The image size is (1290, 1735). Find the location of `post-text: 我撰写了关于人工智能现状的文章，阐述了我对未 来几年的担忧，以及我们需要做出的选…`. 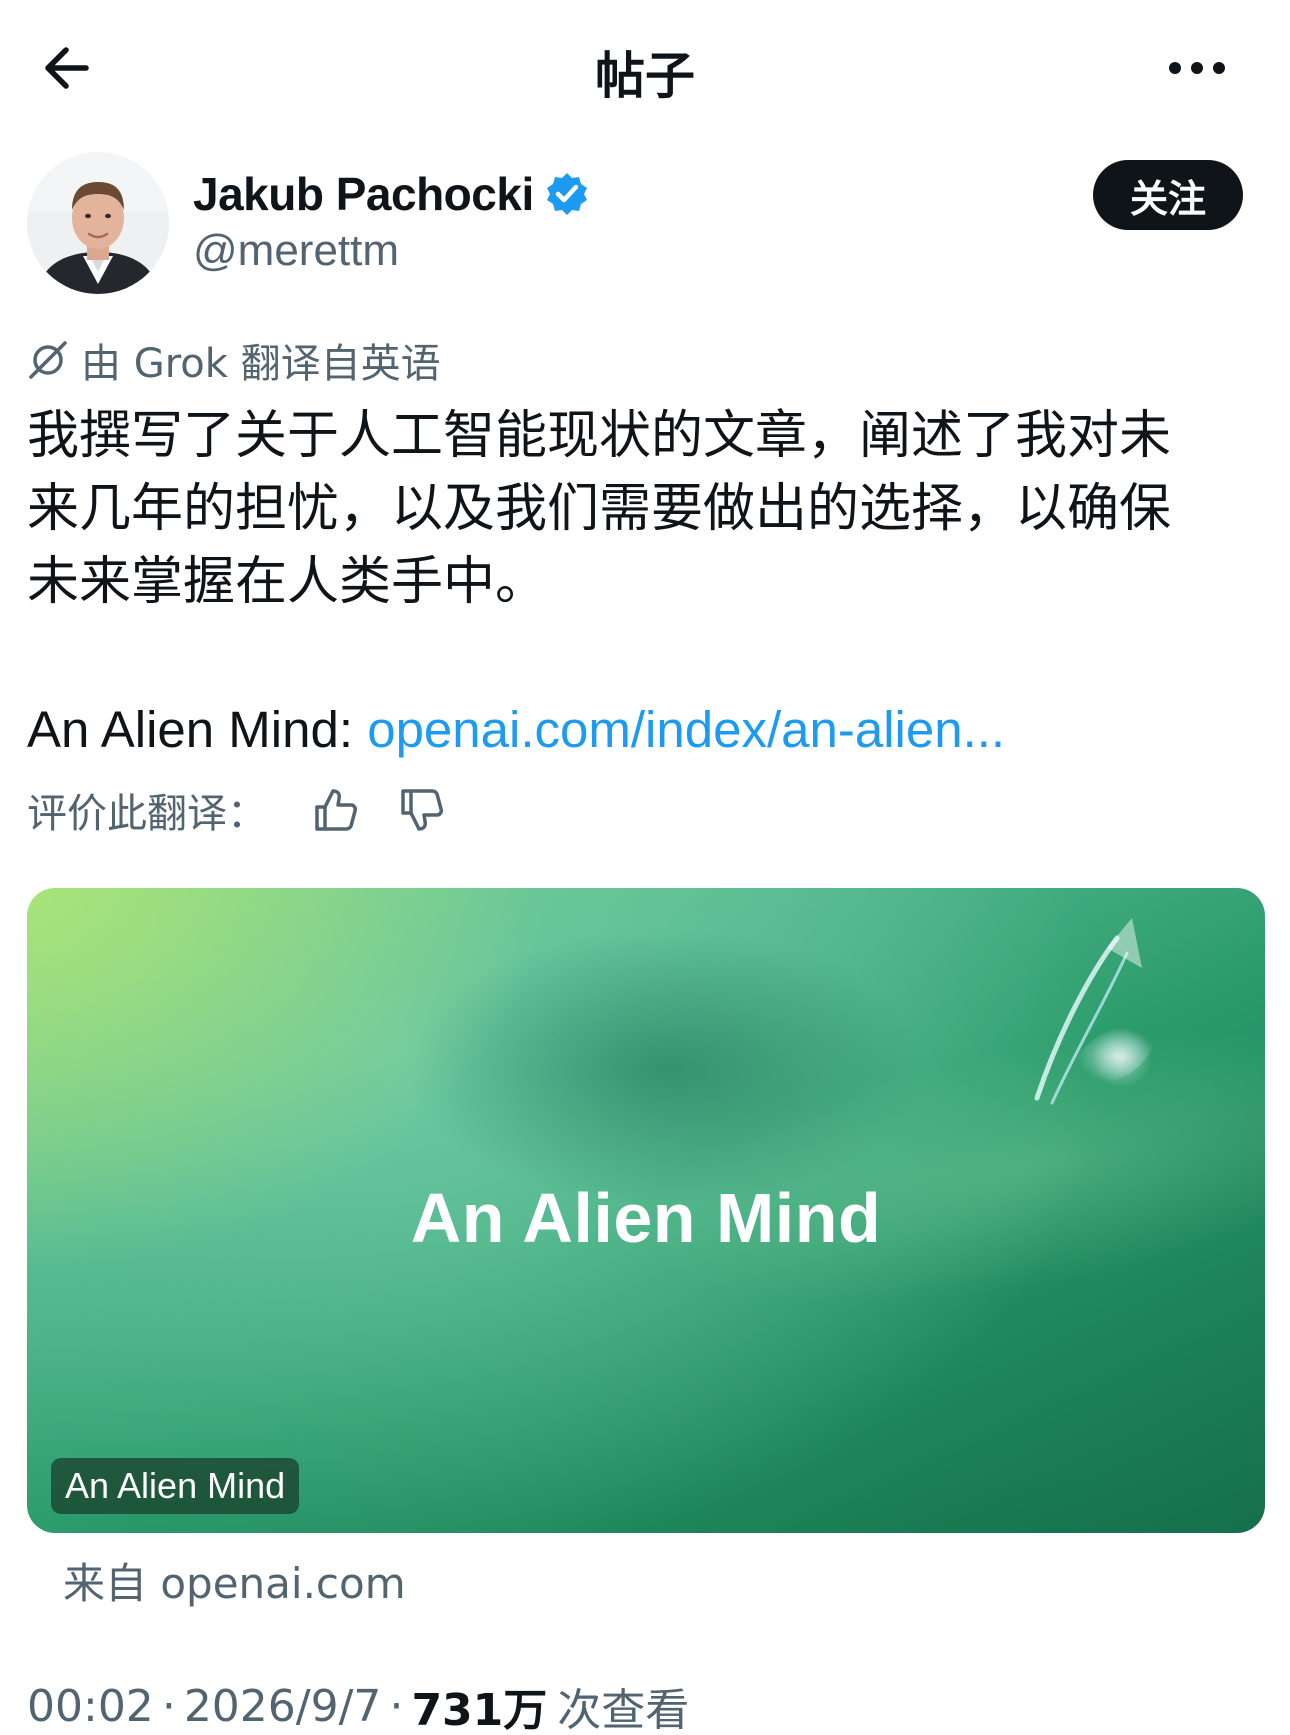

post-text: 我撰写了关于人工智能现状的文章，阐述了我对未 来几年的担忧，以及我们需要做出的选… is located at coordinates (642, 509).